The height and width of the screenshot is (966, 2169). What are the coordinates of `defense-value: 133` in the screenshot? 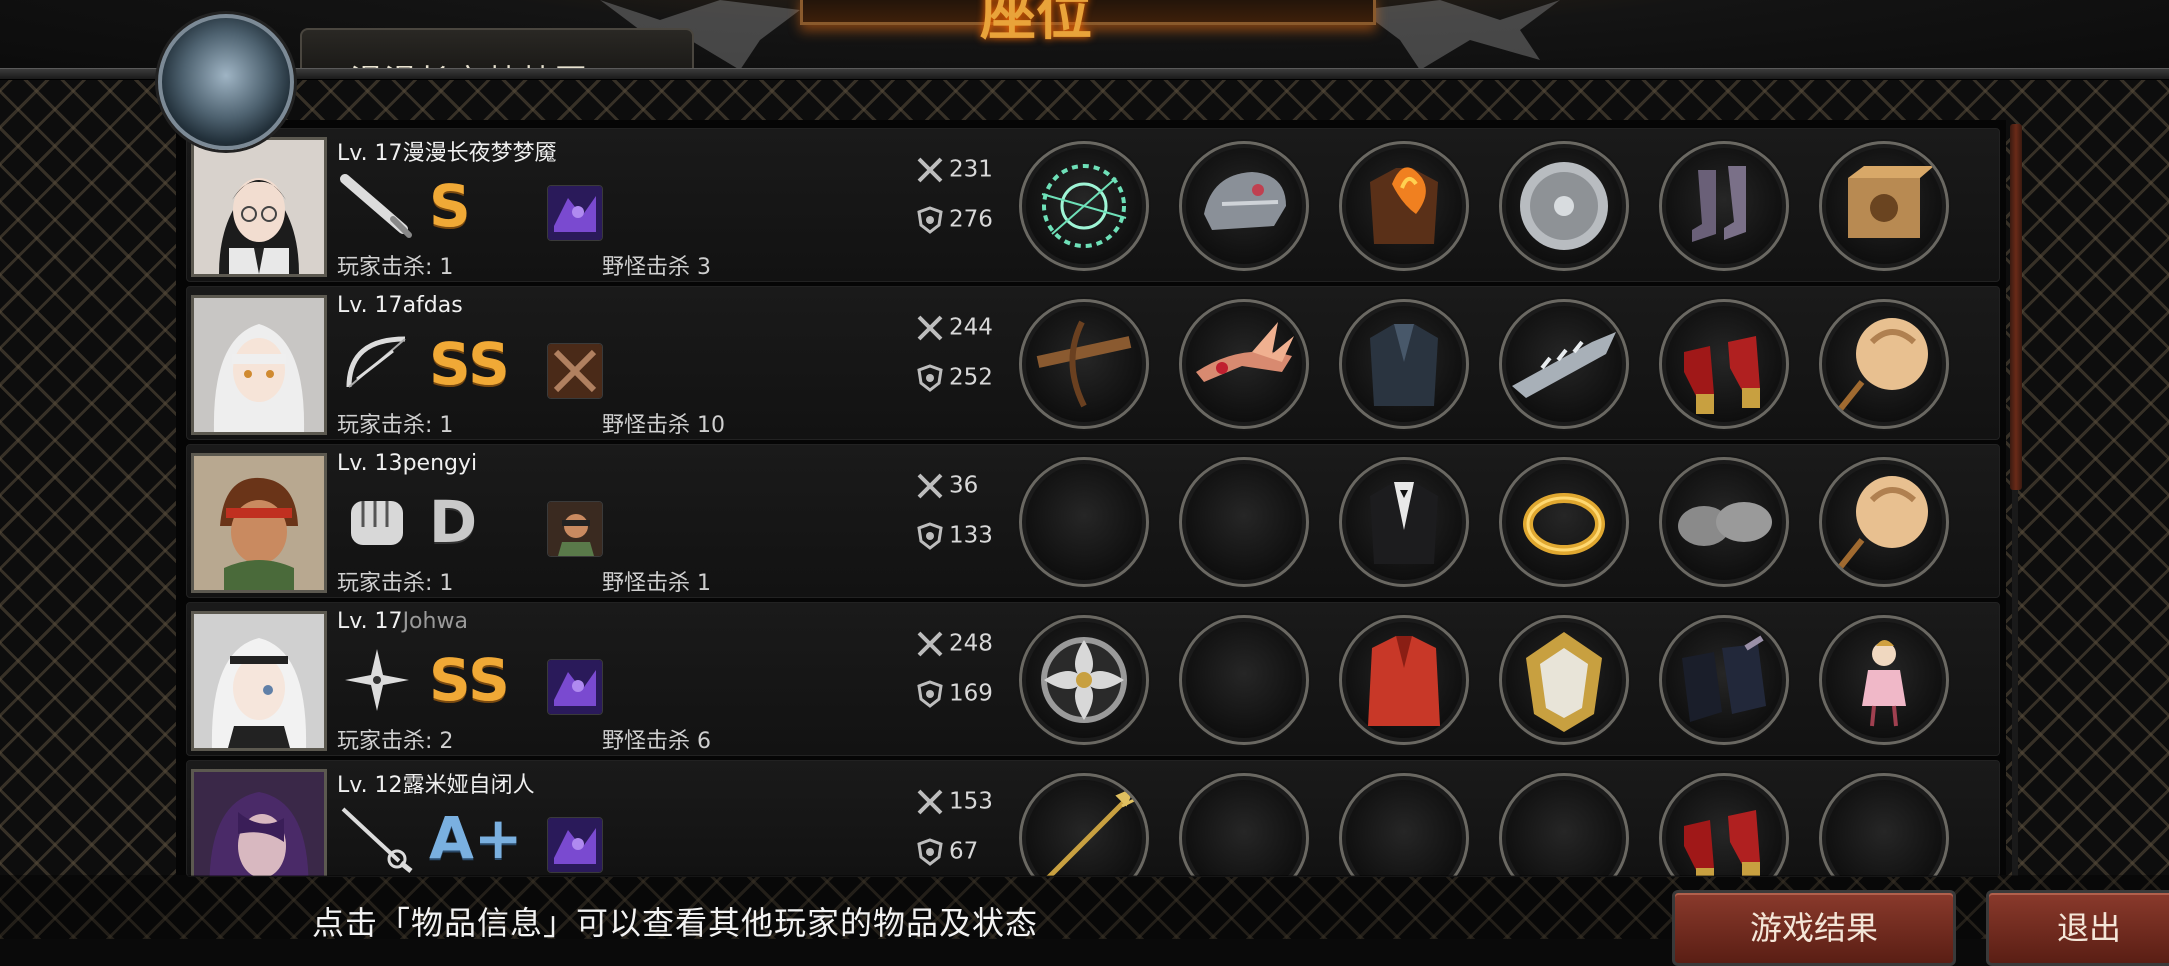 It's located at (971, 535).